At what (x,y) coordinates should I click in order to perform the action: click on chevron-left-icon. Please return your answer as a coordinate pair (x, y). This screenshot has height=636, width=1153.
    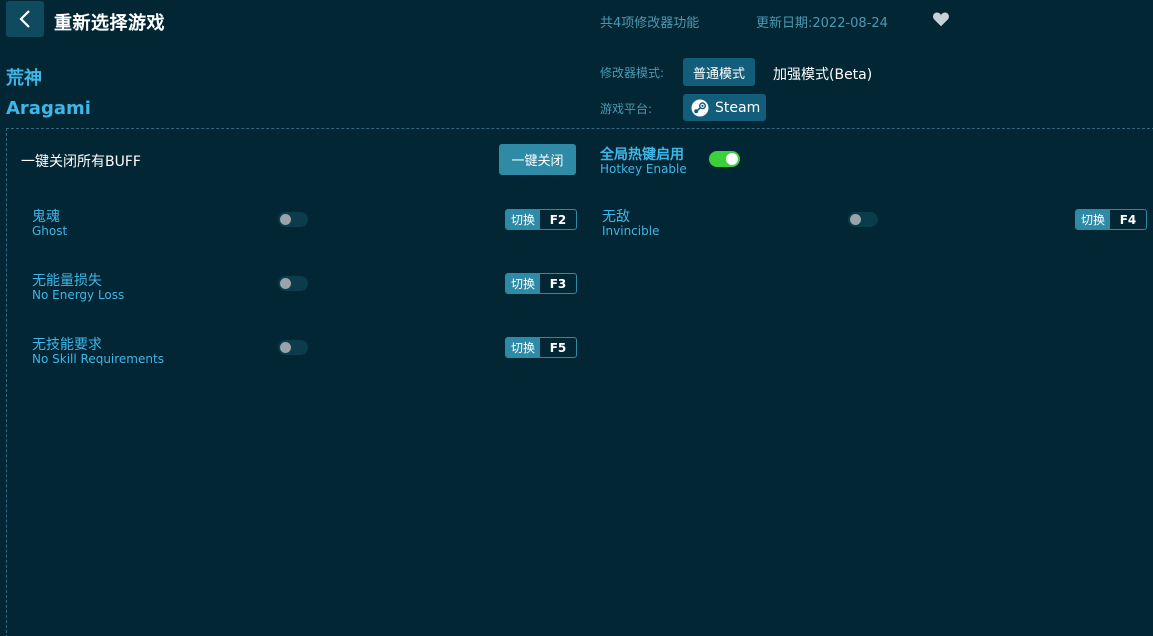
    Looking at the image, I should click on (24, 19).